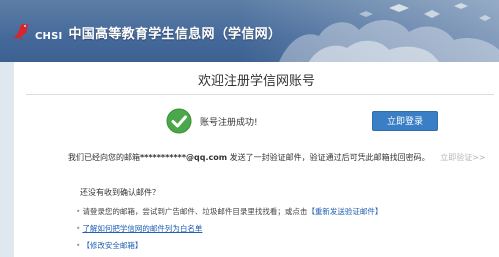  Describe the element at coordinates (256, 81) in the screenshot. I see `page-title: 欢迎注册学信网账号` at that location.